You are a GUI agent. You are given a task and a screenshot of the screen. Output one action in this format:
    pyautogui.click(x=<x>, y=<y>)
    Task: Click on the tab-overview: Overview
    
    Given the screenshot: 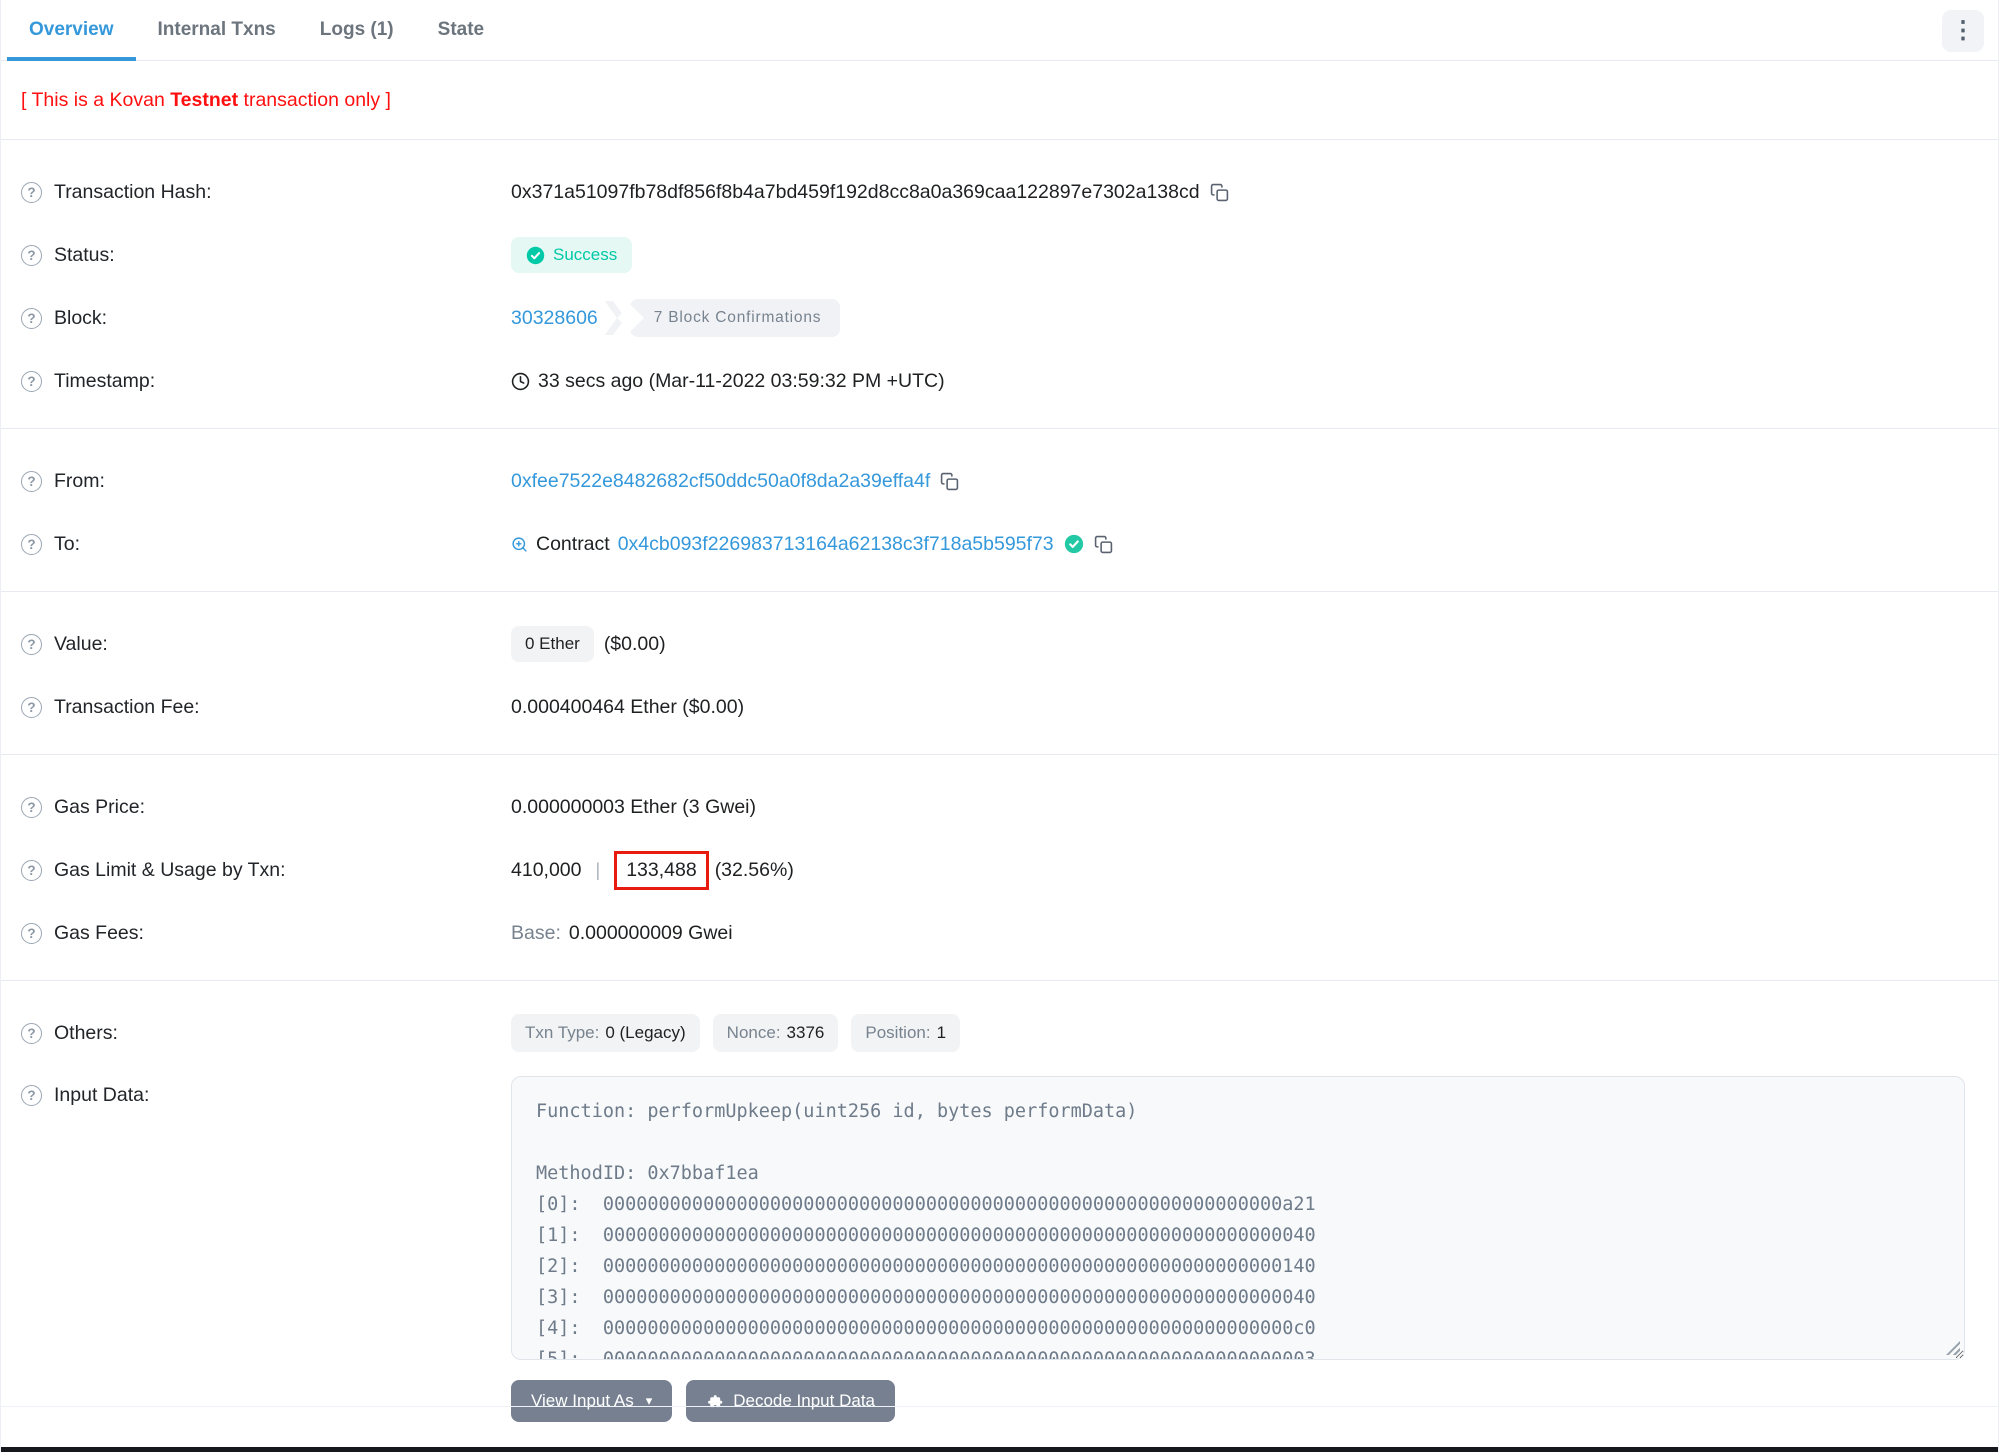 What is the action you would take?
    pyautogui.click(x=71, y=30)
    